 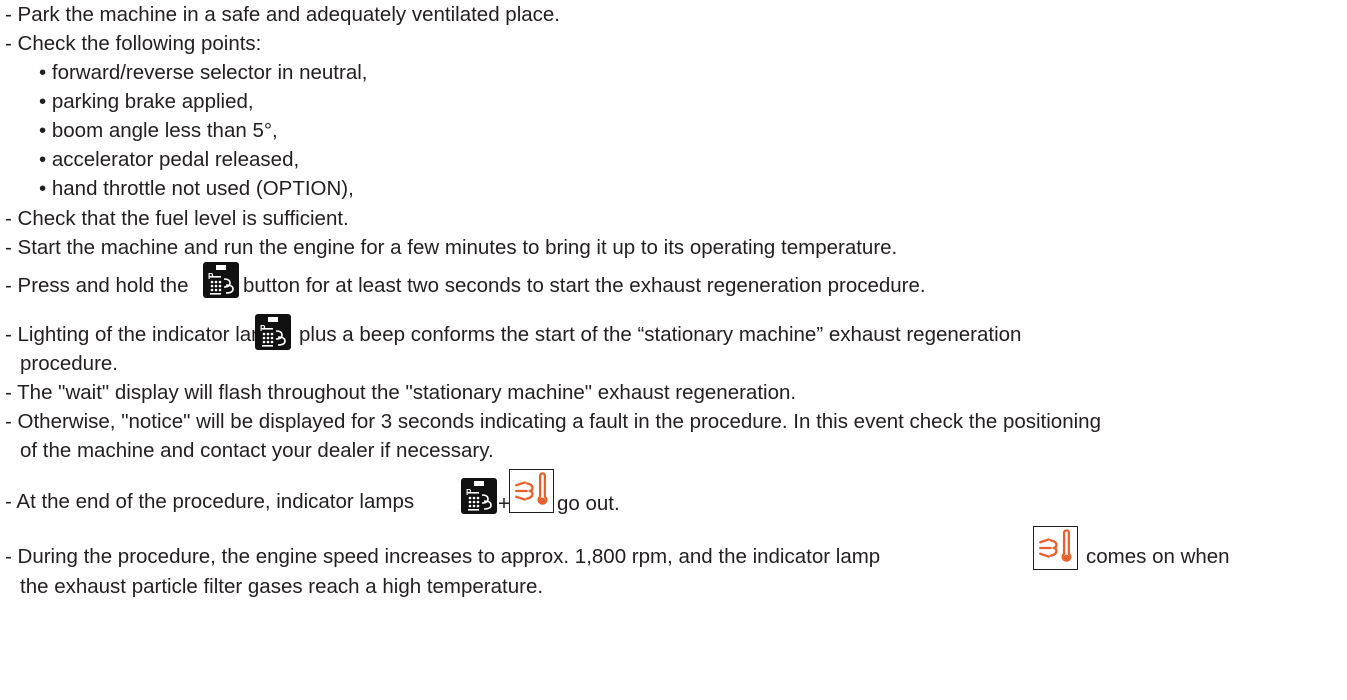 I want to click on check-item-selector: • forward/reverse selector in neutral,, so click(x=203, y=72).